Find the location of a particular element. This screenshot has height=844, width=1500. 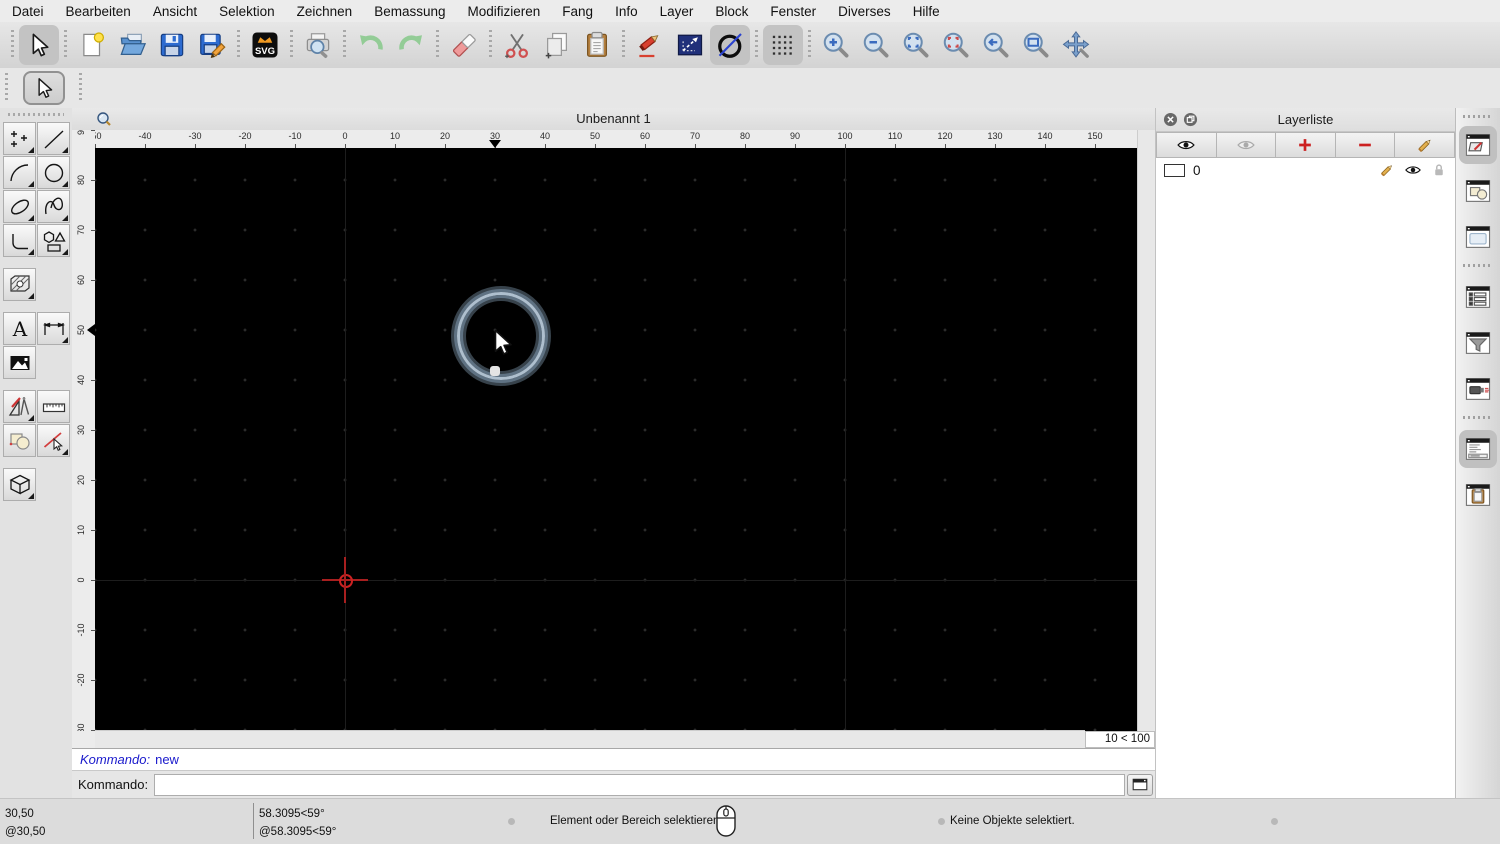

open-document-icon is located at coordinates (132, 45).